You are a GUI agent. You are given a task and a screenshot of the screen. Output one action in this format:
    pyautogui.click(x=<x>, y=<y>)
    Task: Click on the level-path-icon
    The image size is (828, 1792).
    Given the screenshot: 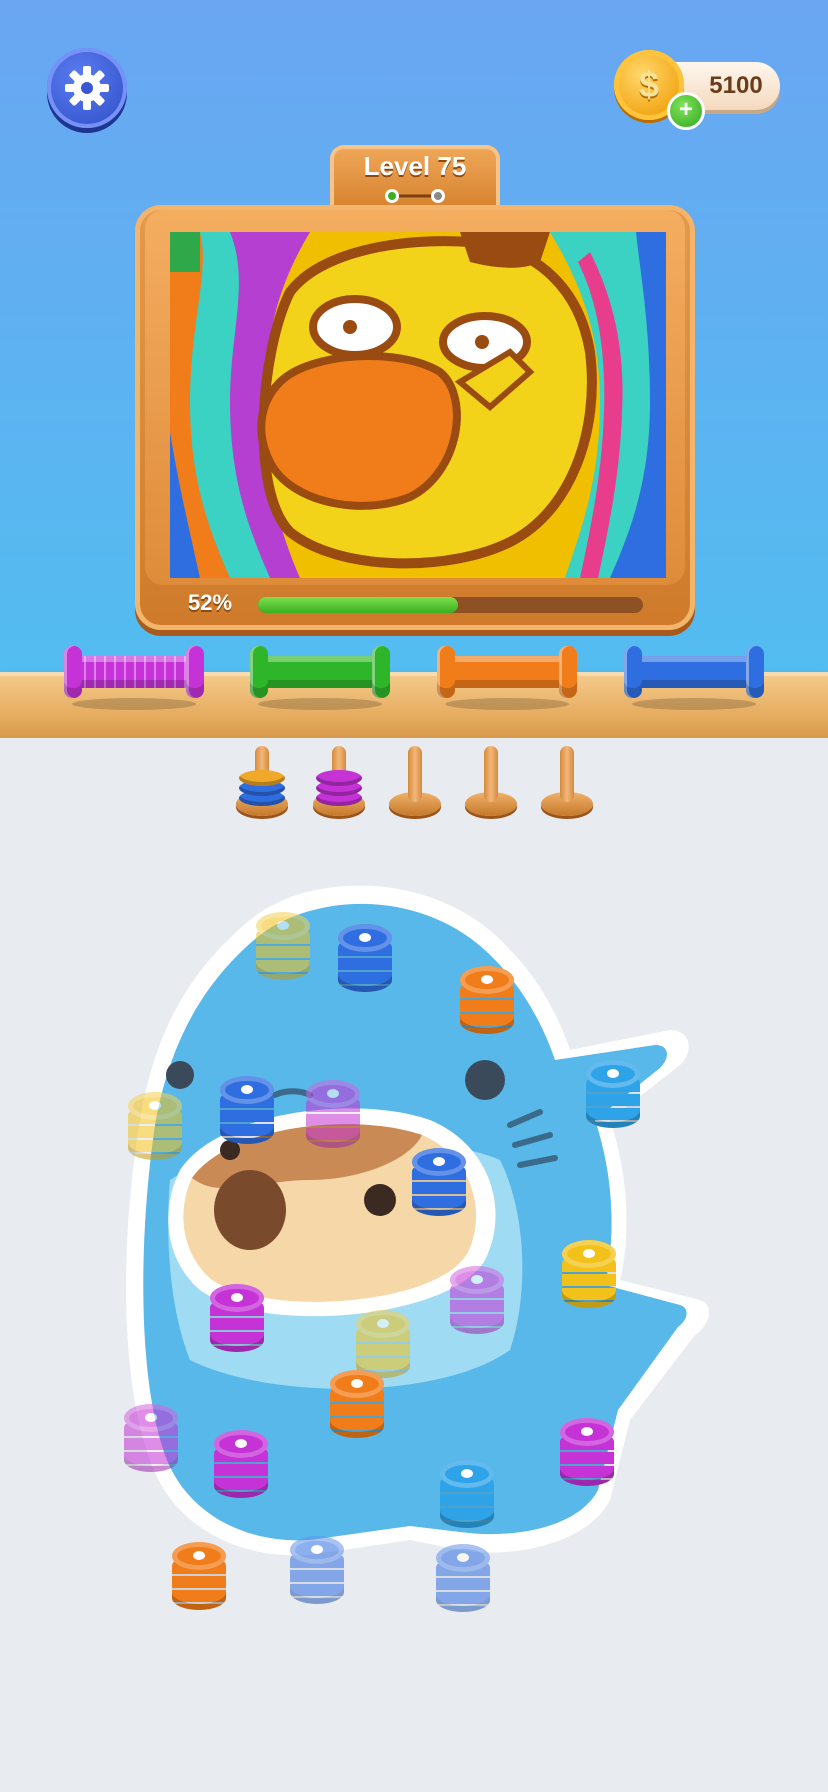 What is the action you would take?
    pyautogui.click(x=415, y=196)
    